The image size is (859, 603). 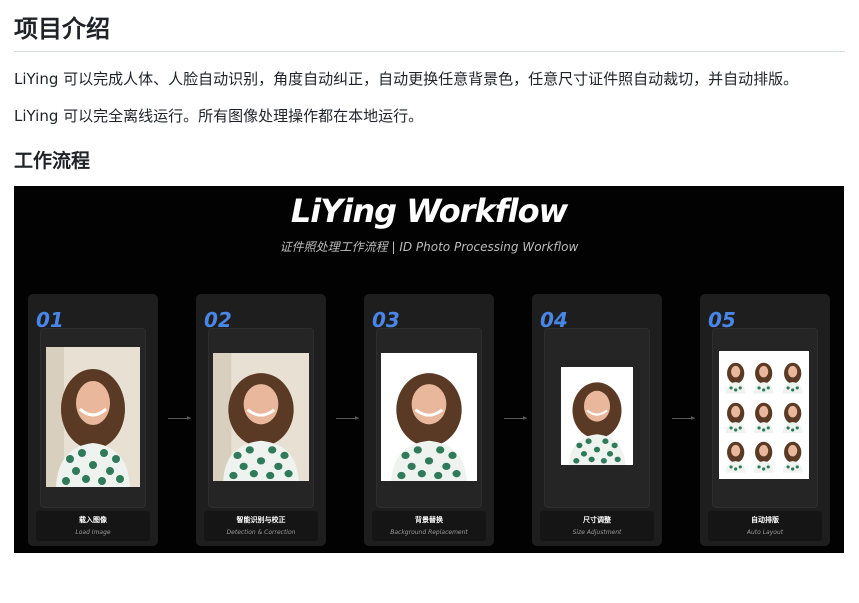 I want to click on step-title-zh: 智能识别与校正, so click(x=261, y=520).